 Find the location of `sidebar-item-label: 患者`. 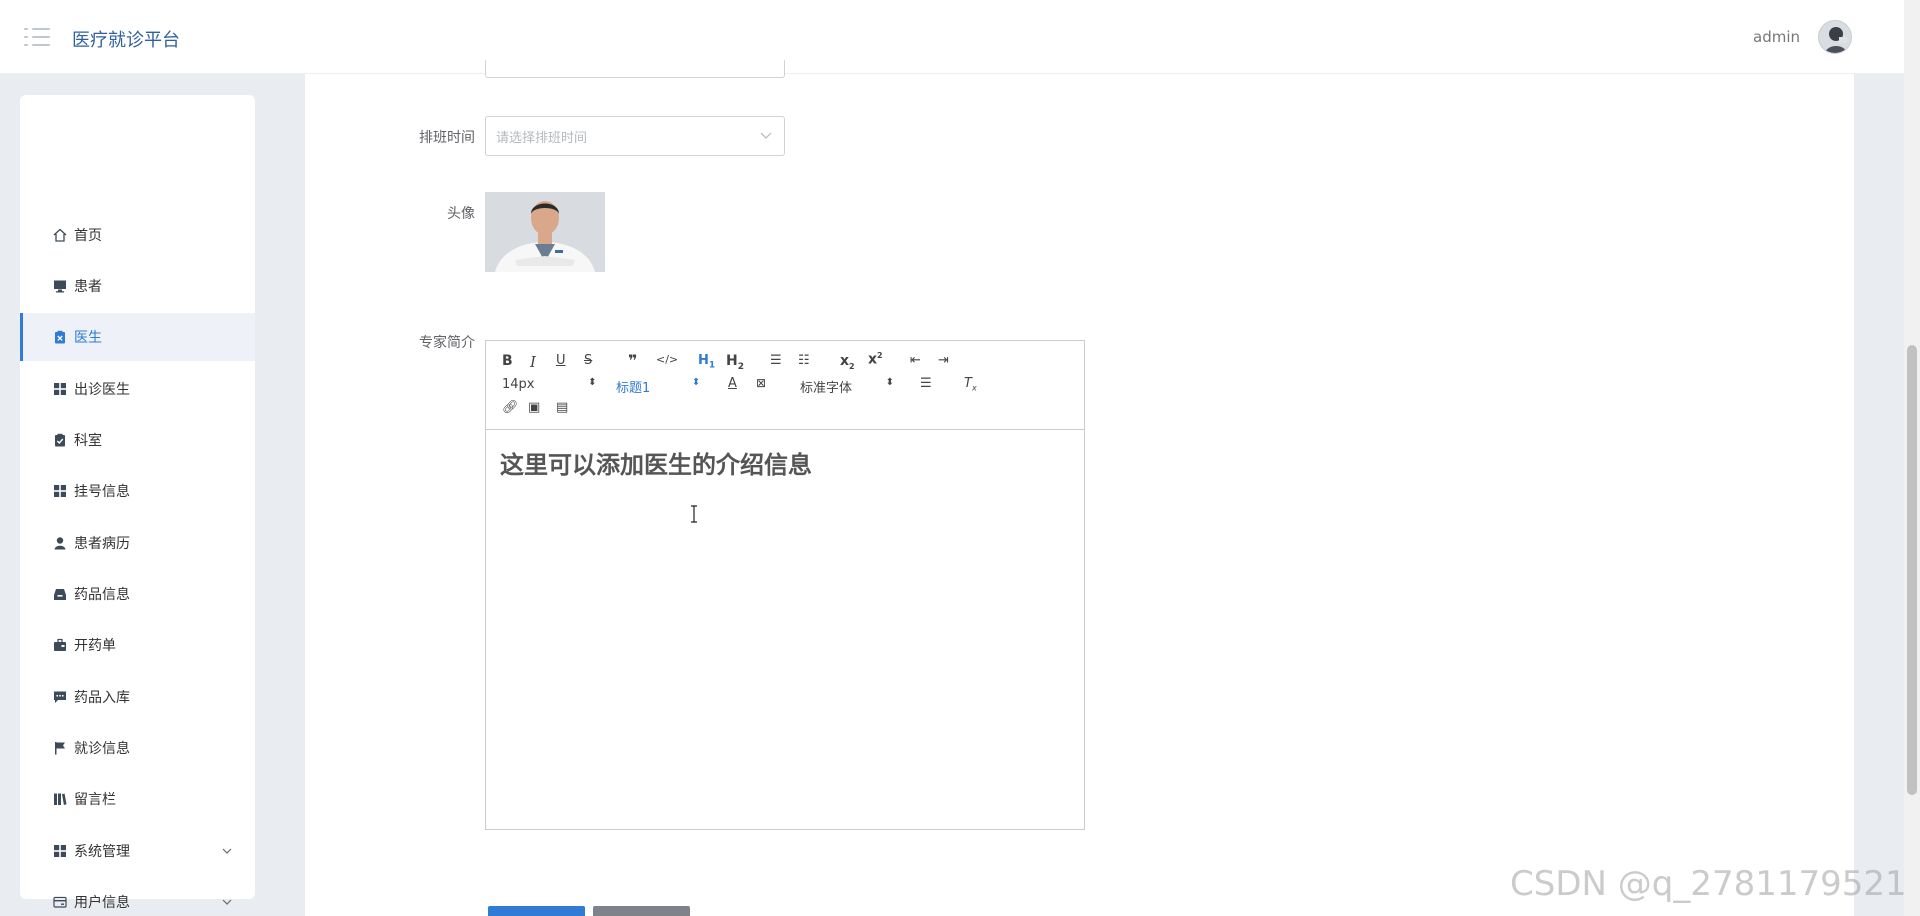

sidebar-item-label: 患者 is located at coordinates (88, 287).